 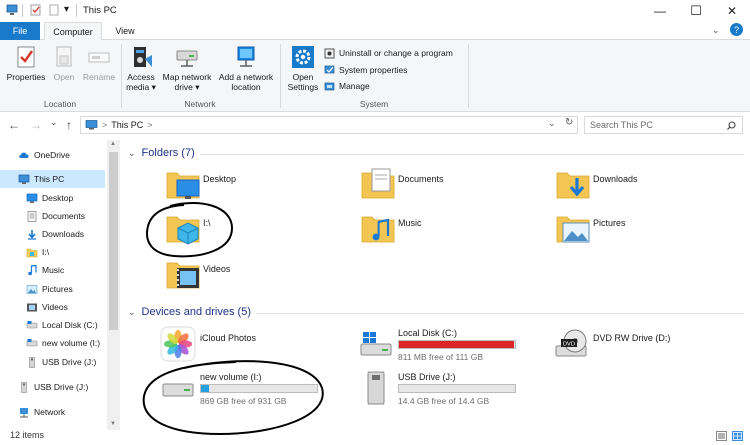 I want to click on folder-tile: Music, so click(x=455, y=230).